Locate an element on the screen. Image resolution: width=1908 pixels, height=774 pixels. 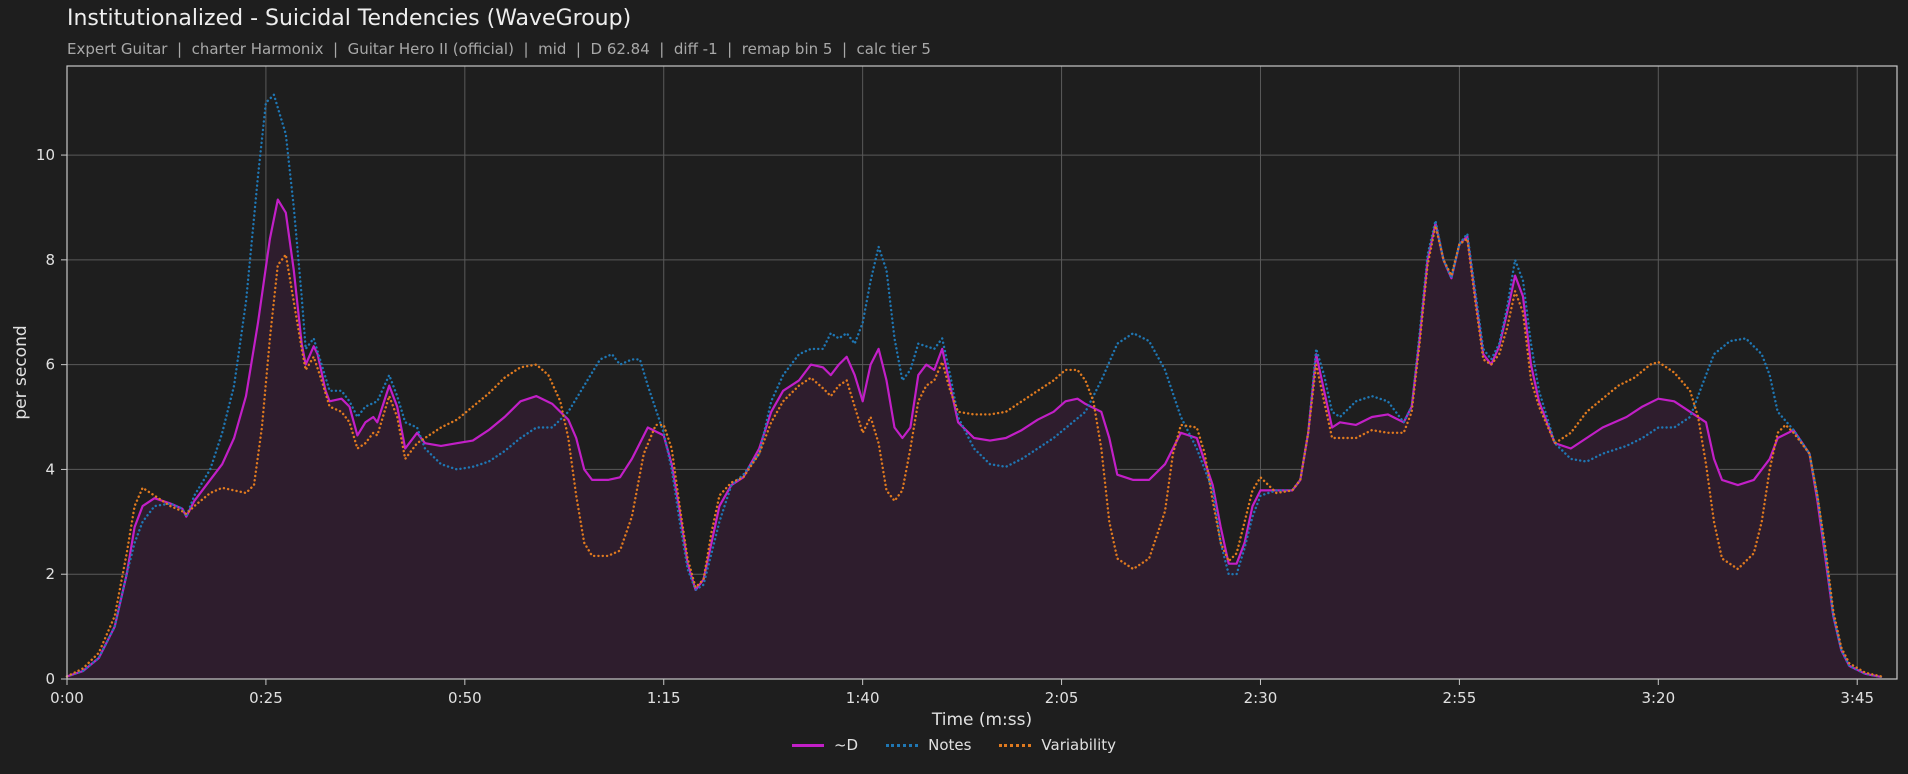
legend-swatch-notes is located at coordinates (902, 745).